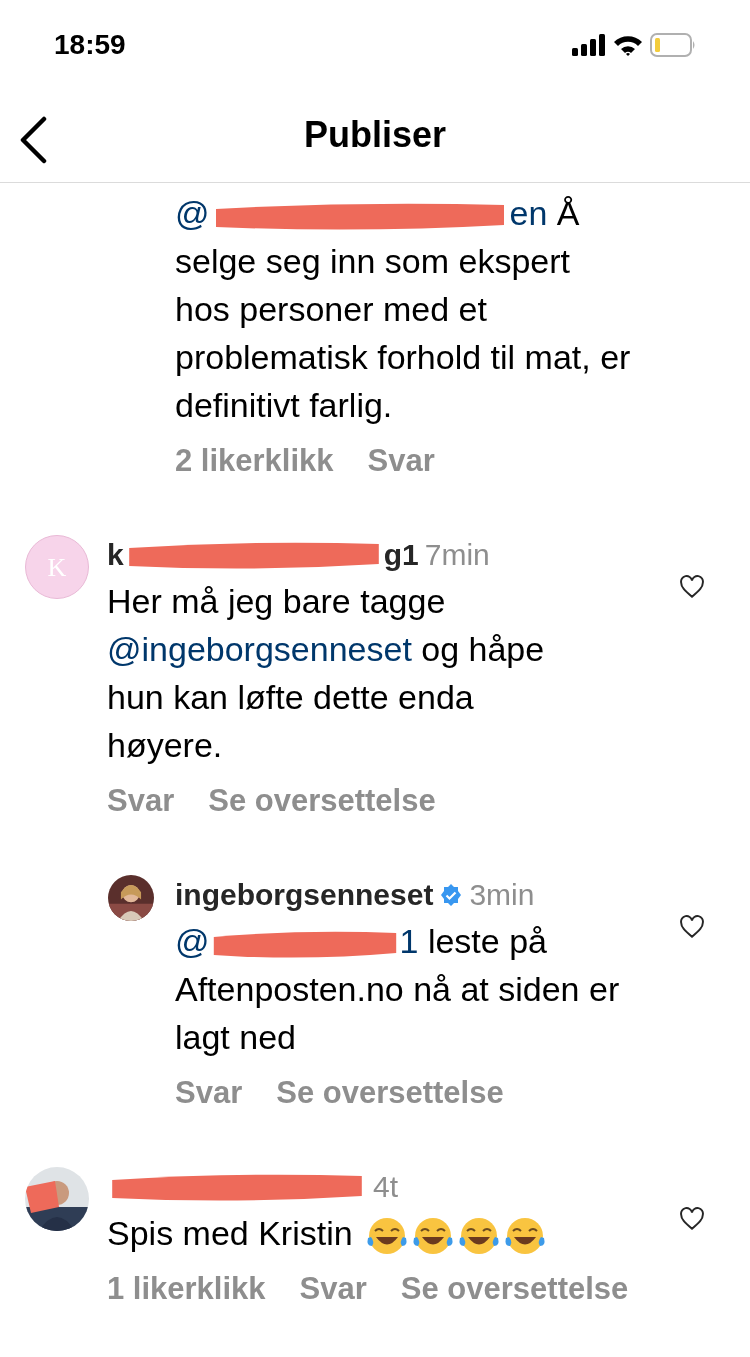  I want to click on back-icon, so click(33, 140).